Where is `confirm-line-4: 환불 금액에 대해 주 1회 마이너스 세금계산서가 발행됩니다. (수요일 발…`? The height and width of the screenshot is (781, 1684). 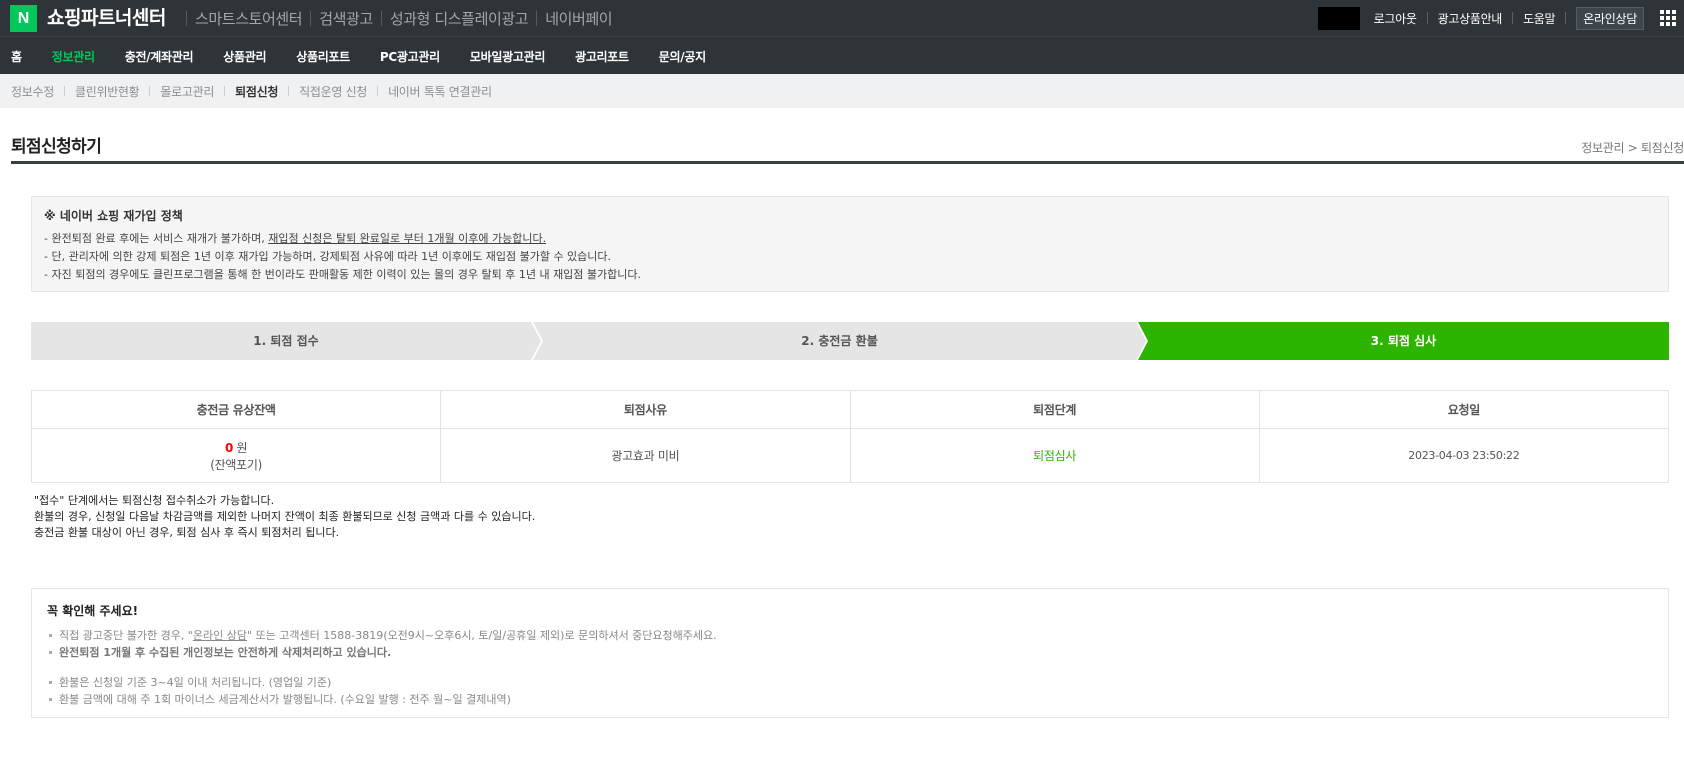
confirm-line-4: 환불 금액에 대해 주 1회 마이너스 세금계산서가 발행됩니다. (수요일 발… is located at coordinates (850, 699).